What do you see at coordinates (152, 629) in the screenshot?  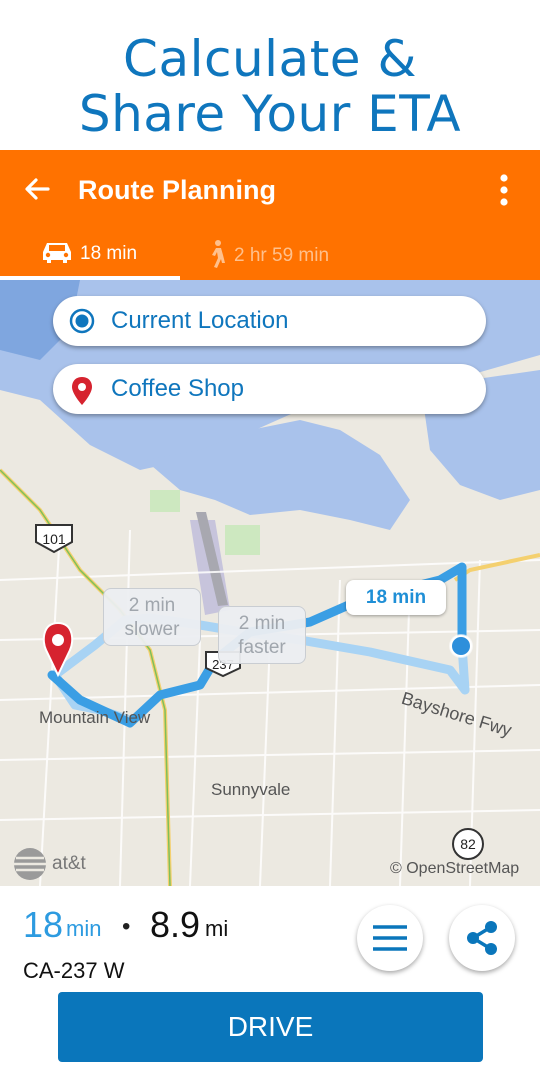 I see `alt-slower-line2: slower` at bounding box center [152, 629].